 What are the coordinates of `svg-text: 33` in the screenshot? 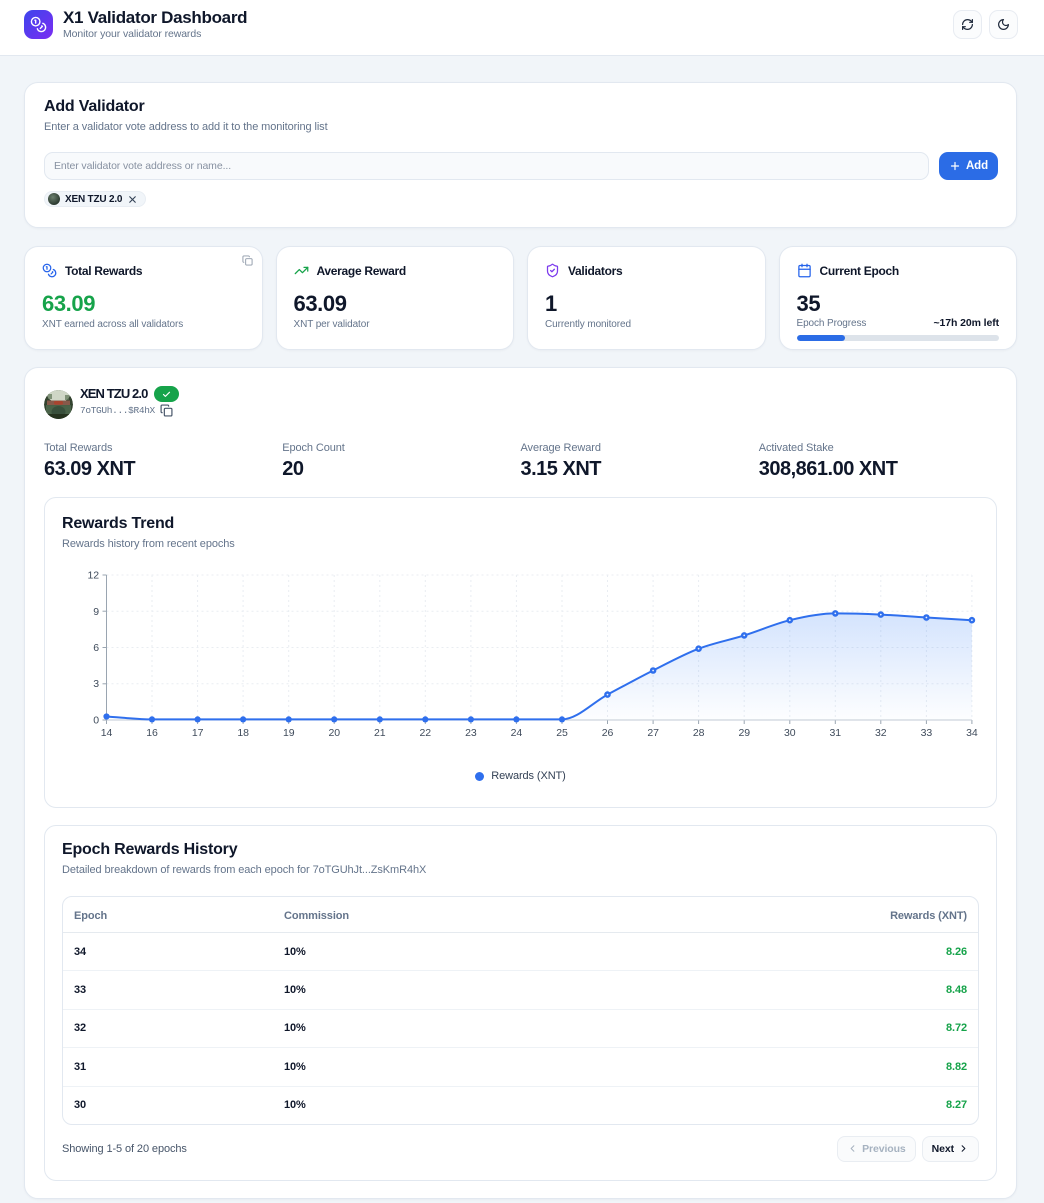 It's located at (927, 733).